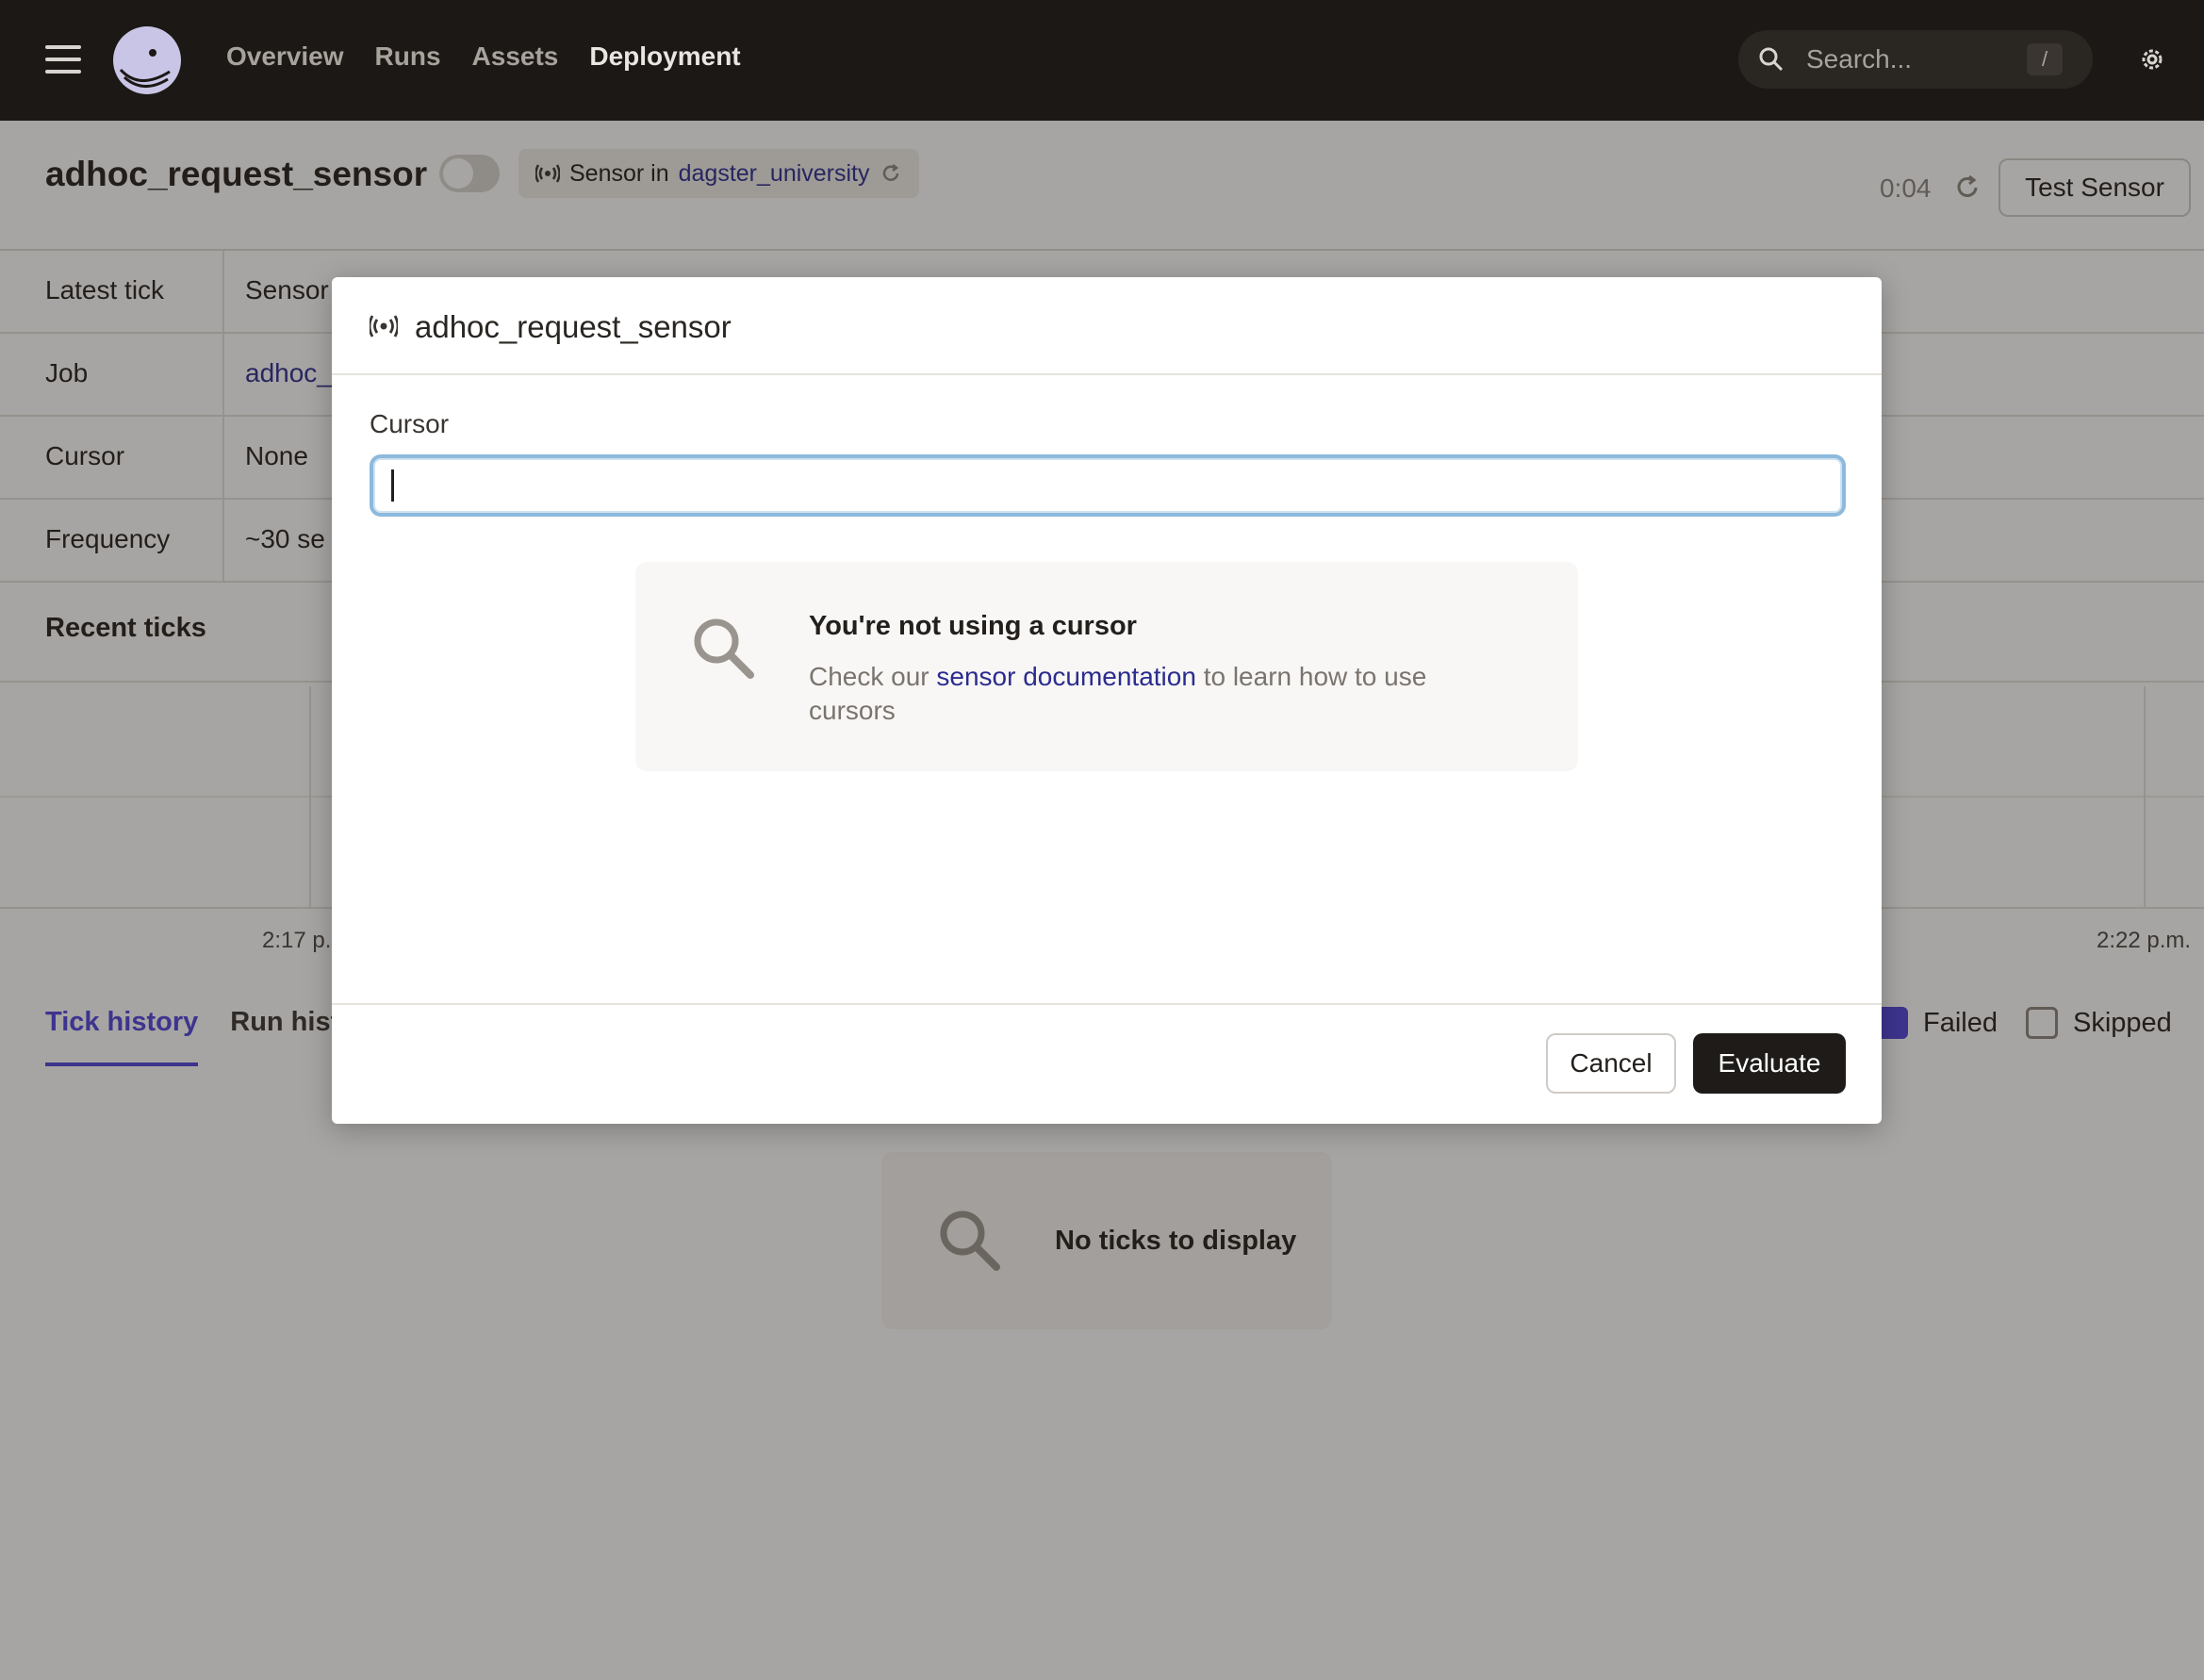 This screenshot has height=1680, width=2204. I want to click on no-cursor-title: You're not using a cursor, so click(973, 626).